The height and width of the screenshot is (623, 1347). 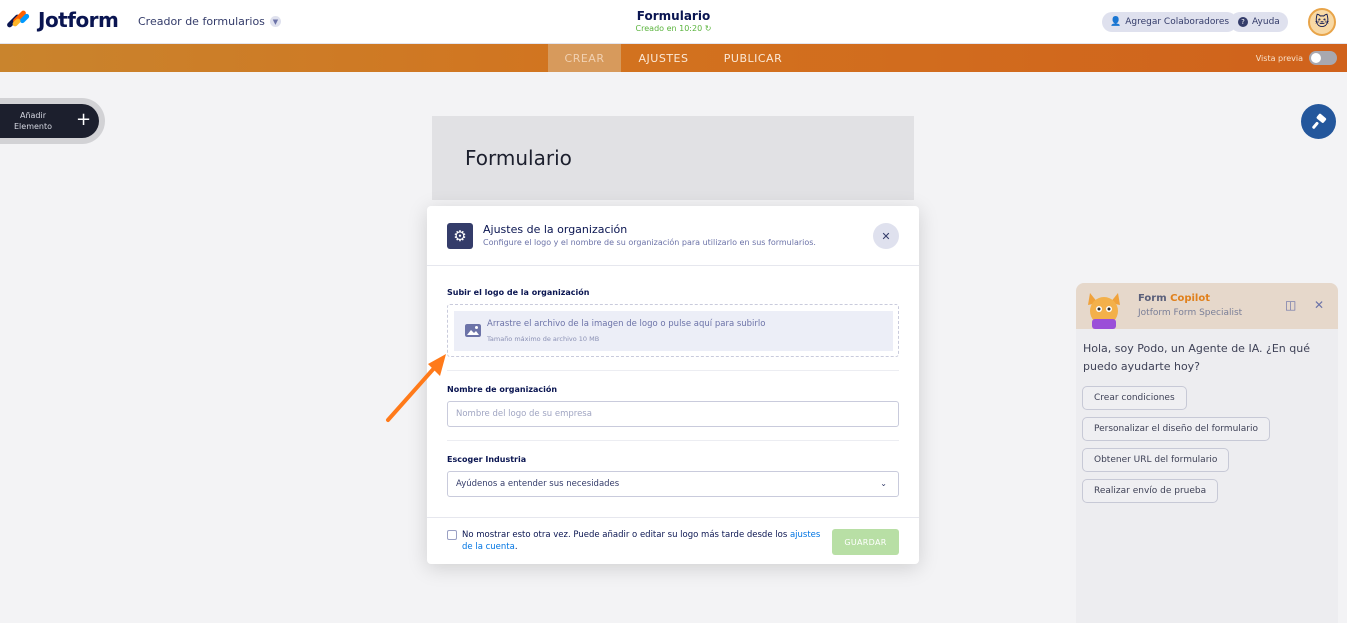 I want to click on industry-label: Escoger Industria, so click(x=487, y=459).